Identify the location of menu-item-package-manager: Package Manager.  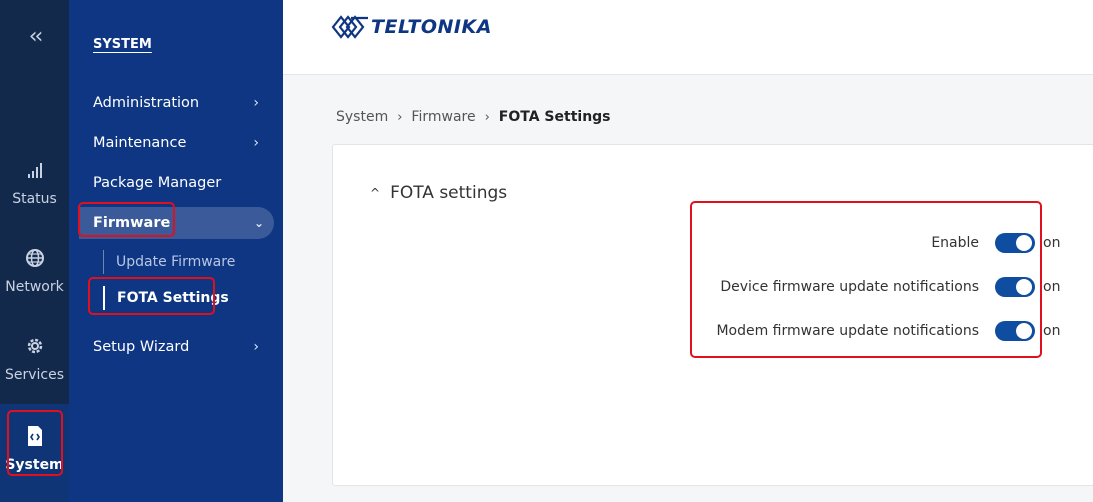
(183, 183).